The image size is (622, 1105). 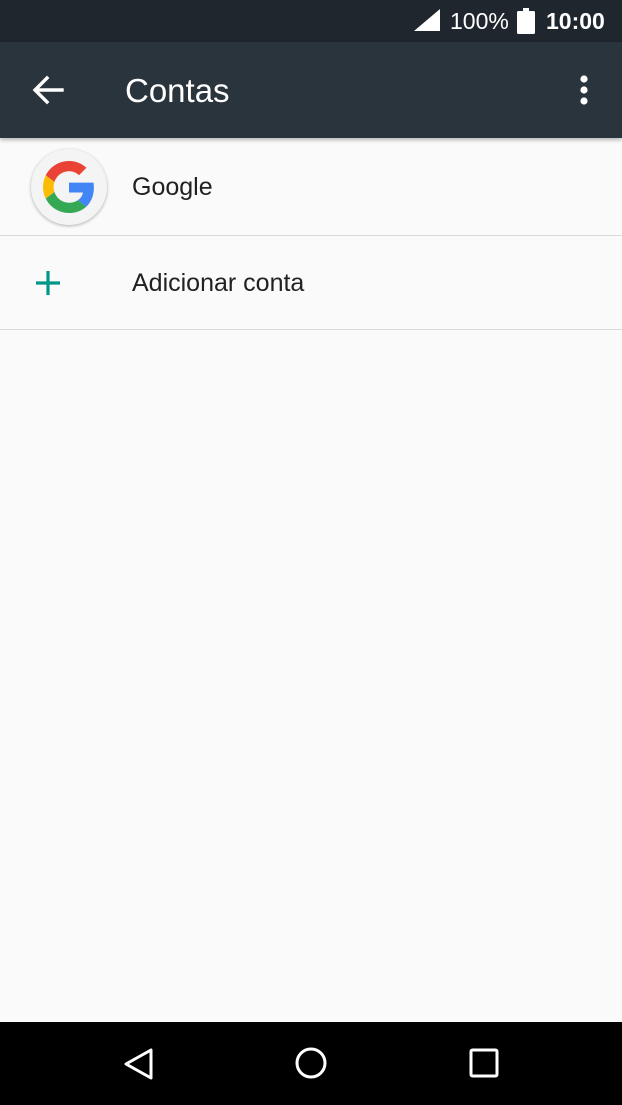 I want to click on battery-percent: 100%, so click(x=479, y=21).